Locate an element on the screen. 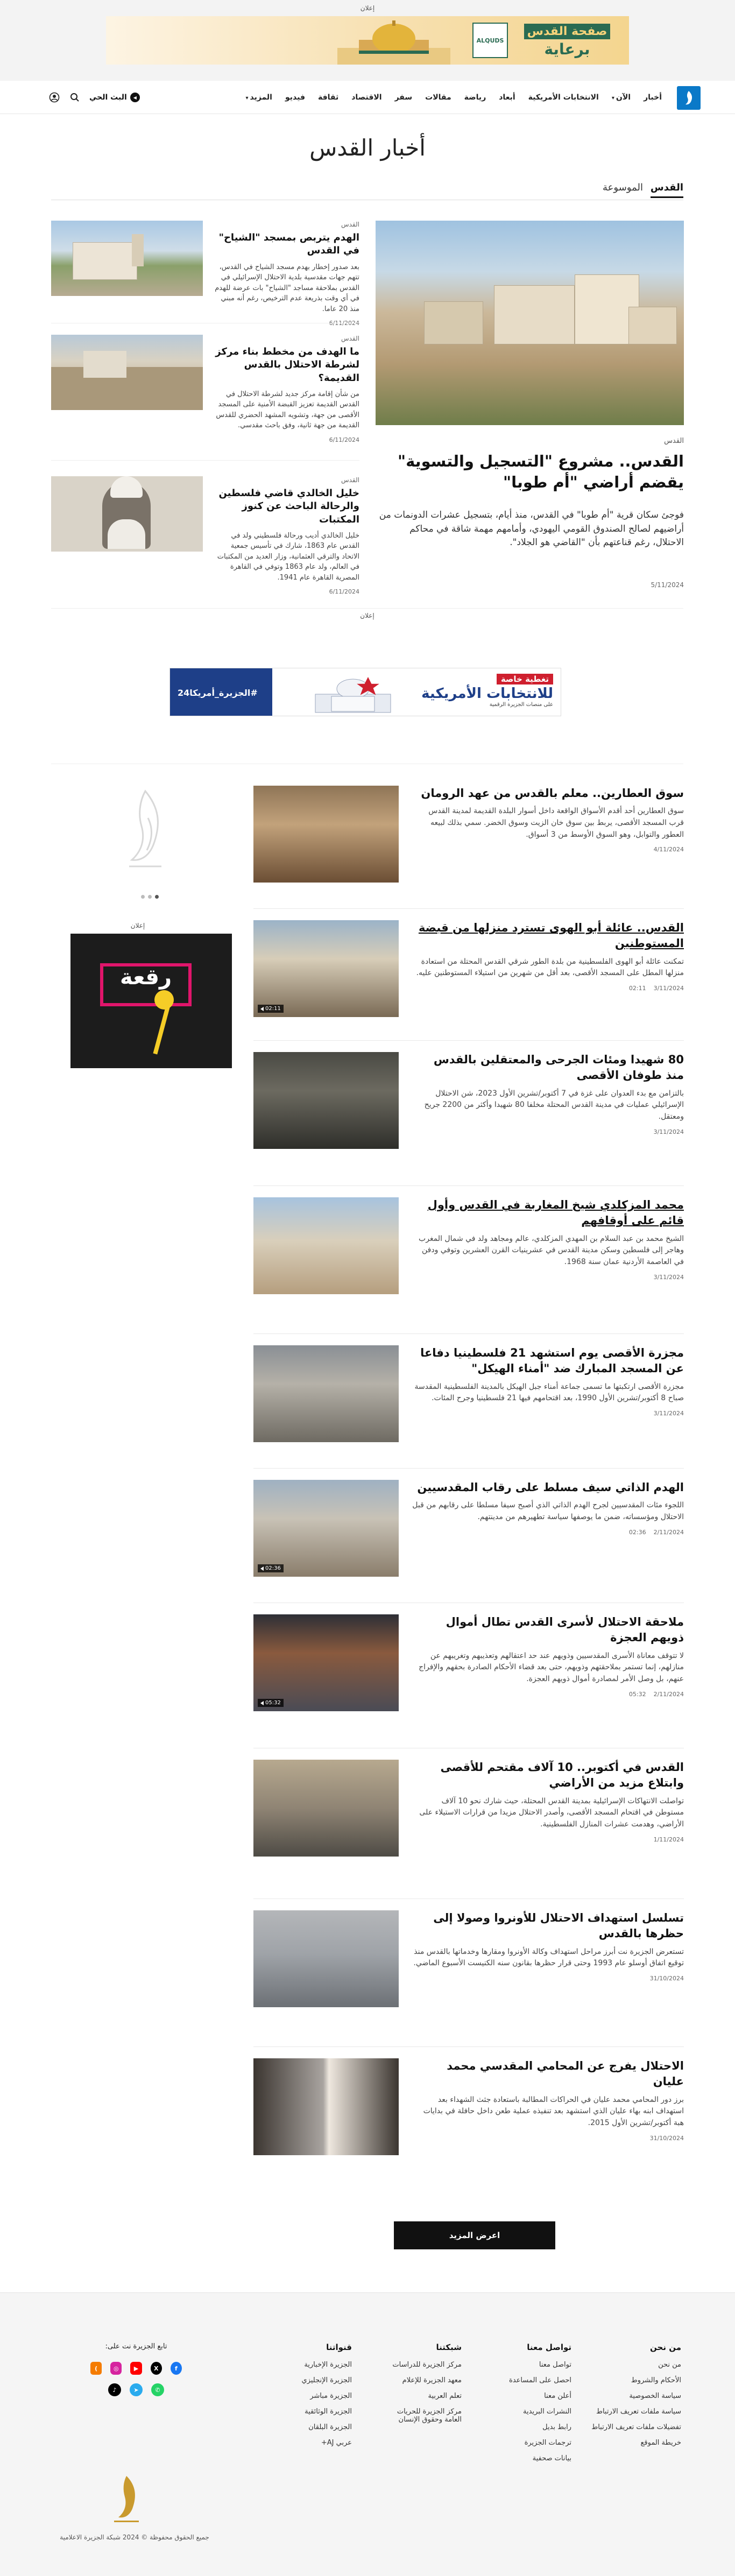 The height and width of the screenshot is (2576, 735). x-twitter-icon: X is located at coordinates (156, 2368).